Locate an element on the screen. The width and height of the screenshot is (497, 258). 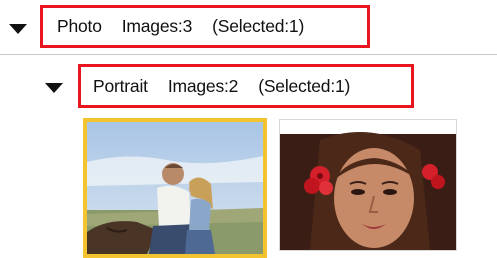
portrait-group-selected-count: (Selected:1) is located at coordinates (304, 85).